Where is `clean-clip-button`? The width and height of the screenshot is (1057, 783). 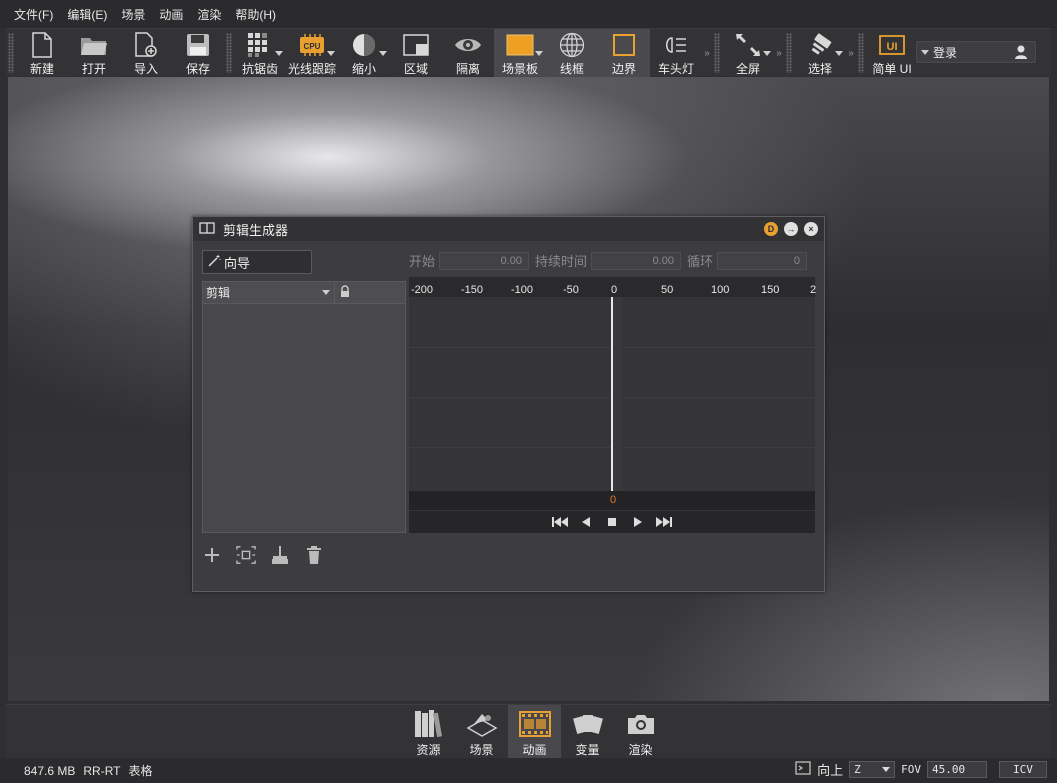 clean-clip-button is located at coordinates (280, 555).